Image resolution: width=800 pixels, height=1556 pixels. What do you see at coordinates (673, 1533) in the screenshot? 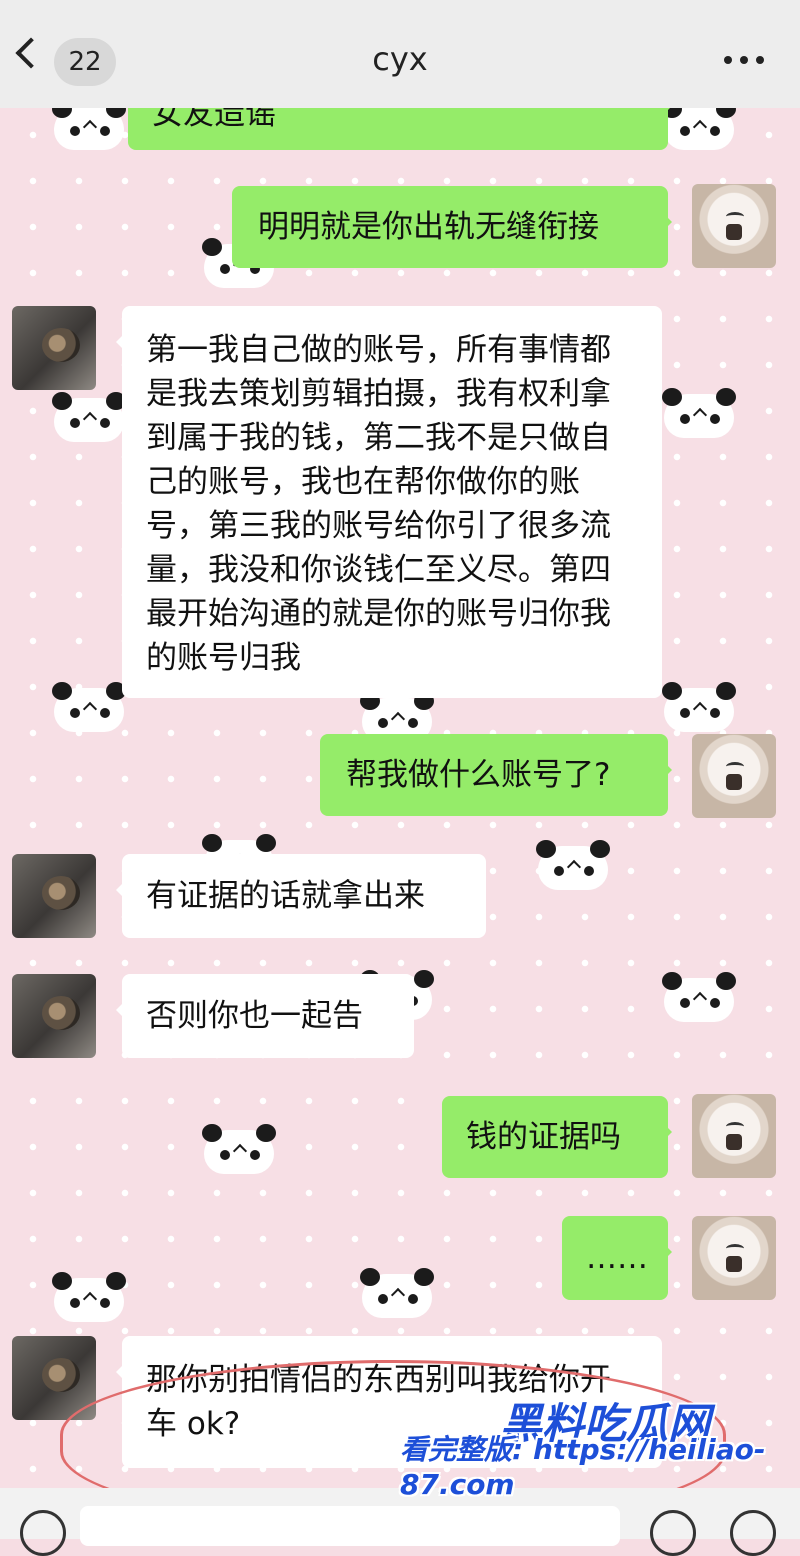
I see `emoji-icon` at bounding box center [673, 1533].